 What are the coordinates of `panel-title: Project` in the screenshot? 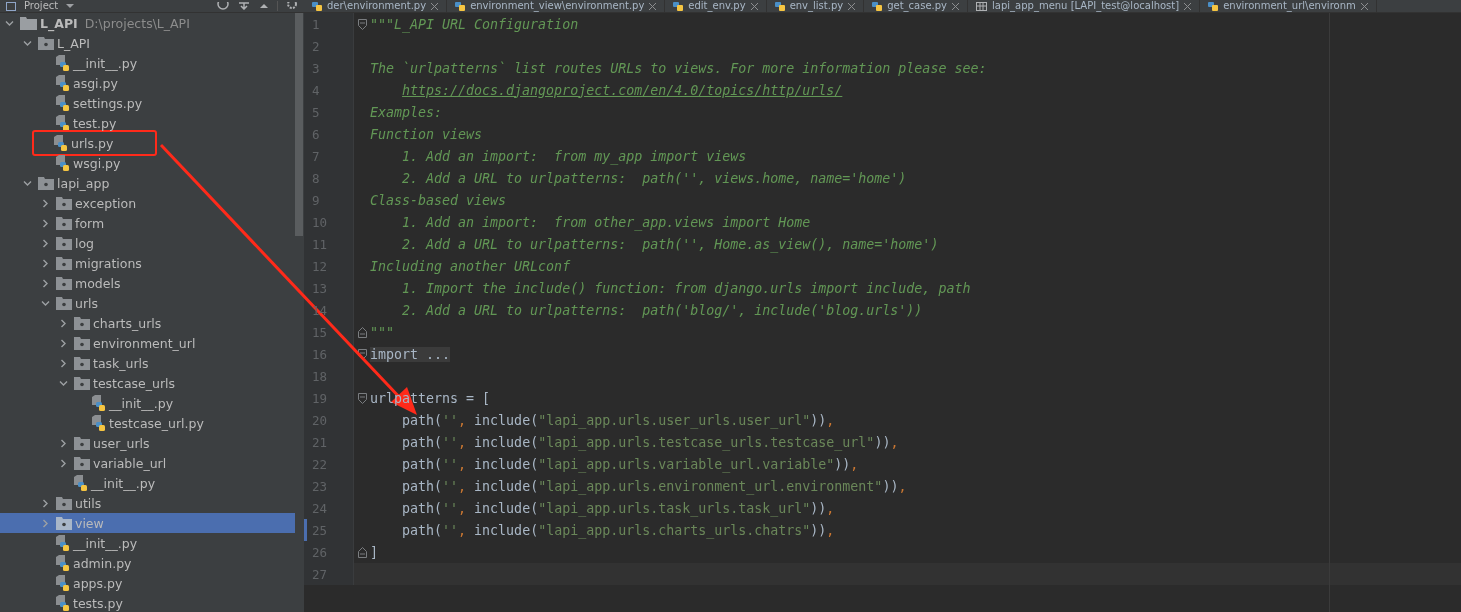 It's located at (41, 6).